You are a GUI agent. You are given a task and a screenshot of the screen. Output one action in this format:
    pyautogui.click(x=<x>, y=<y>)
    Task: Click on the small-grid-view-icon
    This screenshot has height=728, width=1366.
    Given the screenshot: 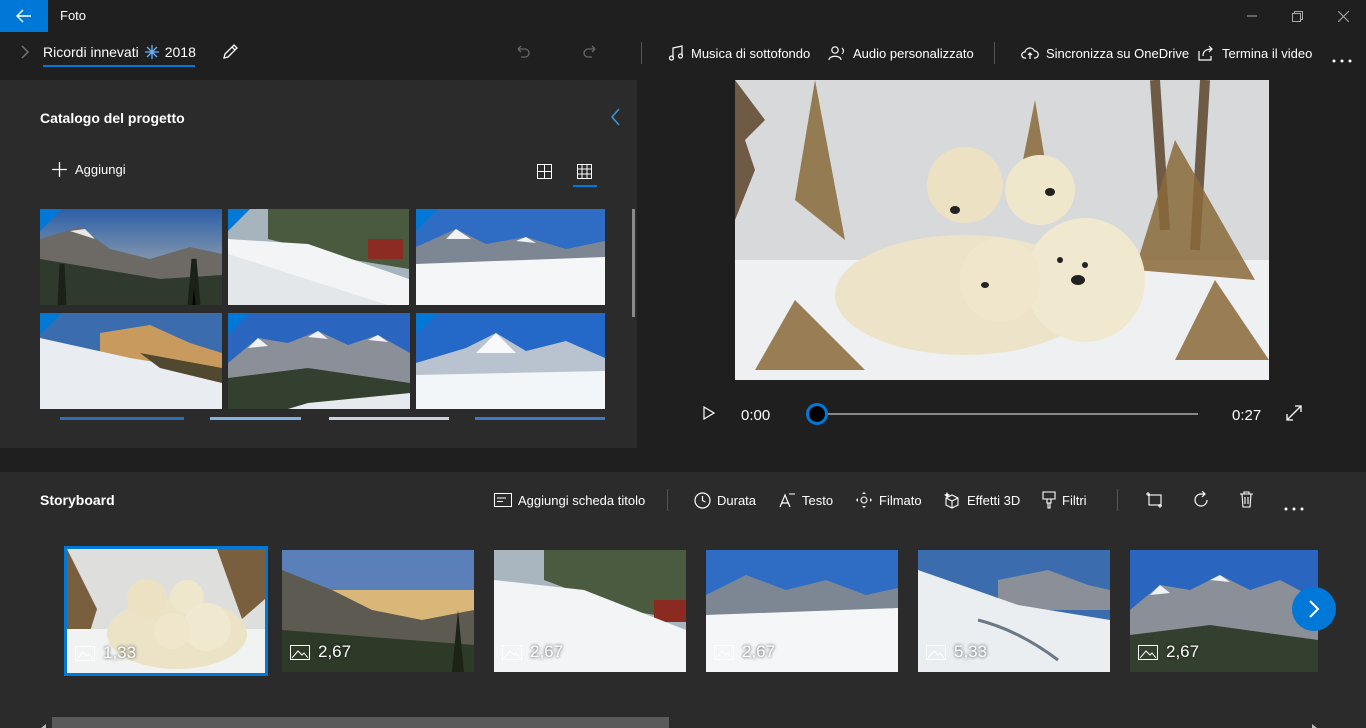 What is the action you would take?
    pyautogui.click(x=584, y=174)
    